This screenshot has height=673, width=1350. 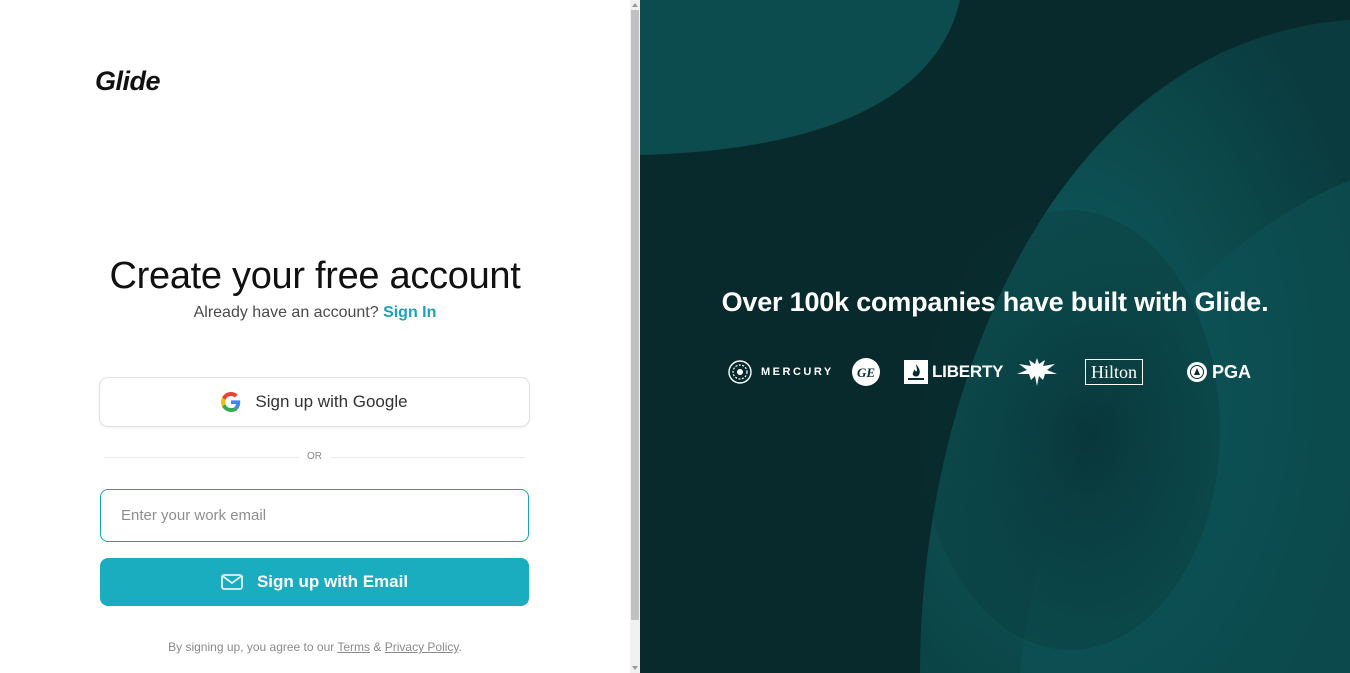 What do you see at coordinates (331, 401) in the screenshot?
I see `google-button-label: Sign up with Google` at bounding box center [331, 401].